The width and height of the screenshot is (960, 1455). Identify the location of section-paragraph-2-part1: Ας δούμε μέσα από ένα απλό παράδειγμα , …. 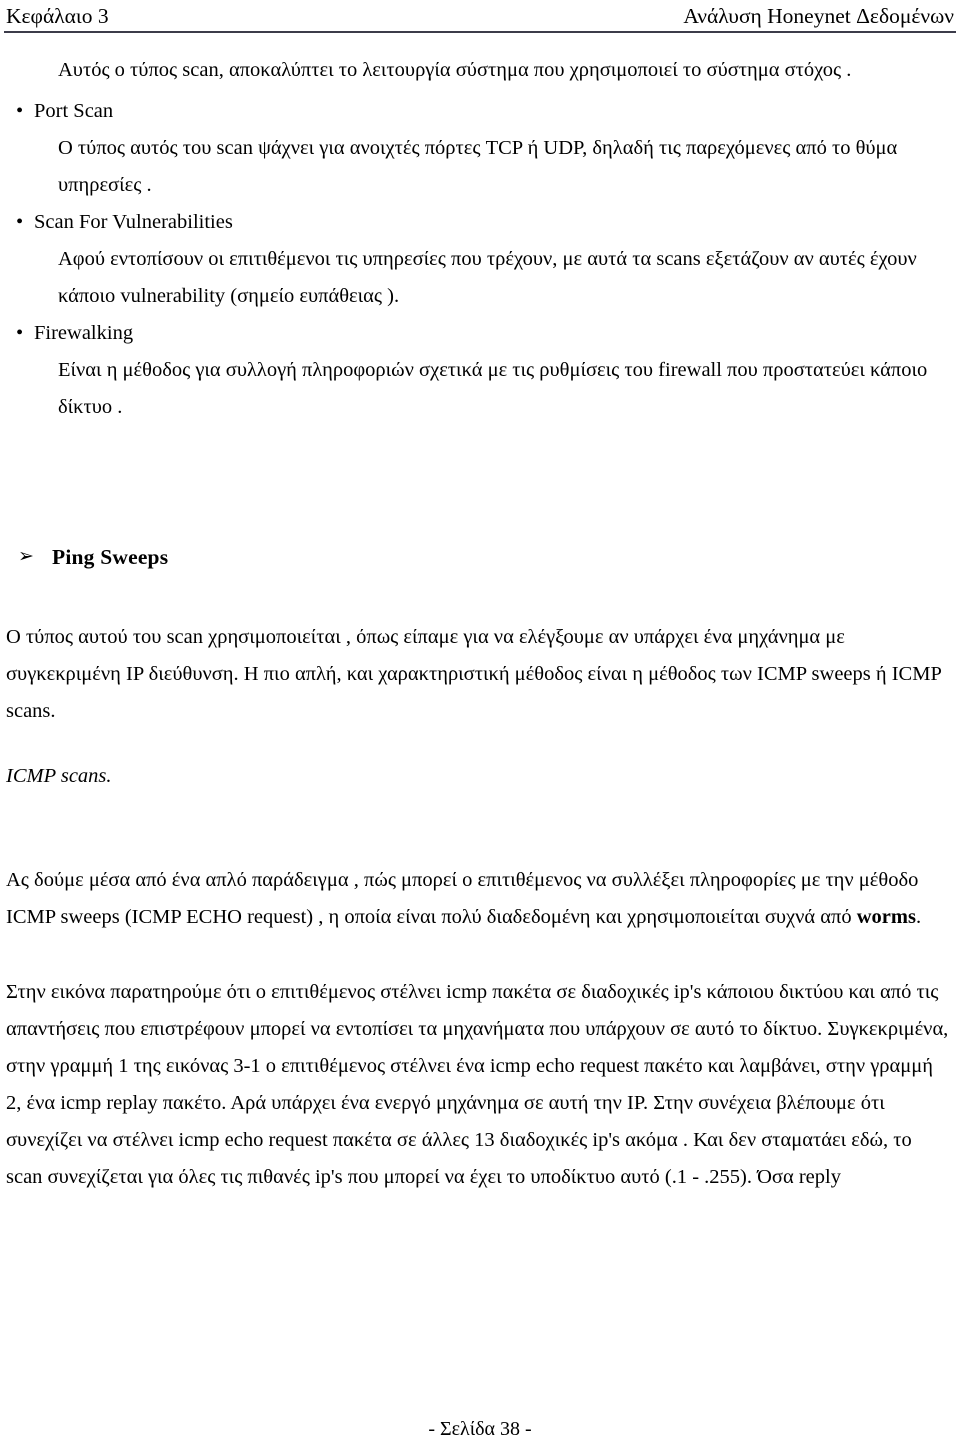
(462, 898).